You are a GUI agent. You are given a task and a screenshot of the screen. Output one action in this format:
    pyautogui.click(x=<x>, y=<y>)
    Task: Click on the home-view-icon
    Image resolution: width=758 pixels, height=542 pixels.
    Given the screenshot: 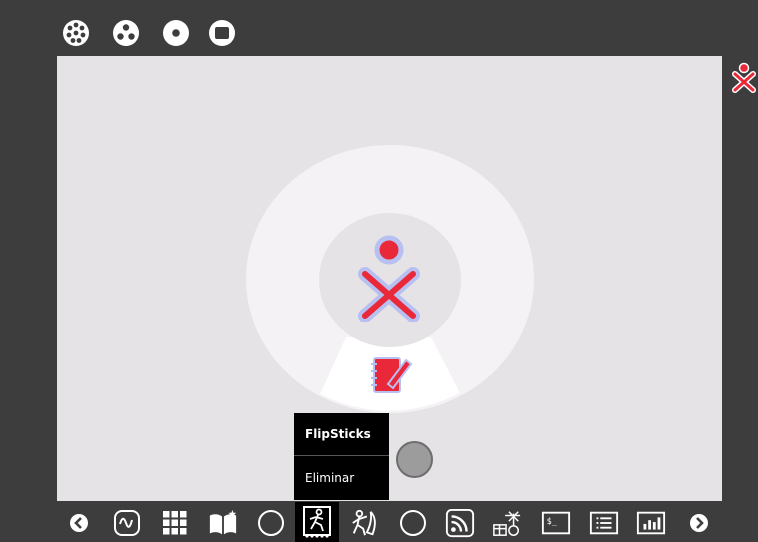 What is the action you would take?
    pyautogui.click(x=176, y=33)
    